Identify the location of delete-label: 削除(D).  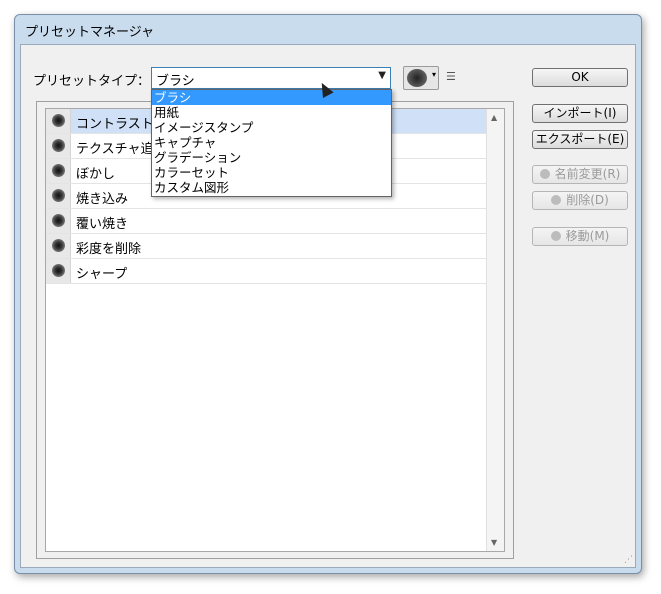
(587, 200).